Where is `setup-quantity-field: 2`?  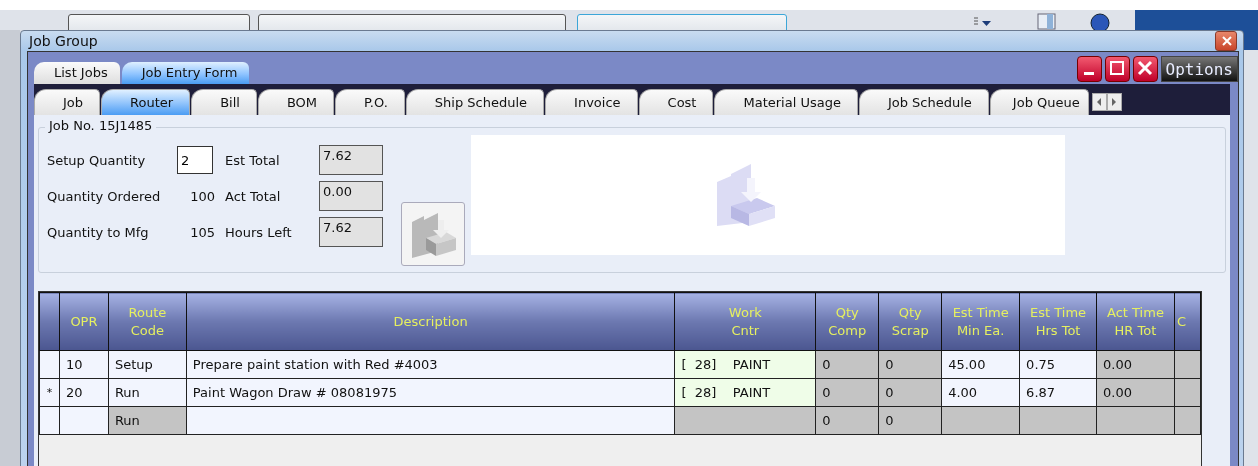 setup-quantity-field: 2 is located at coordinates (195, 160).